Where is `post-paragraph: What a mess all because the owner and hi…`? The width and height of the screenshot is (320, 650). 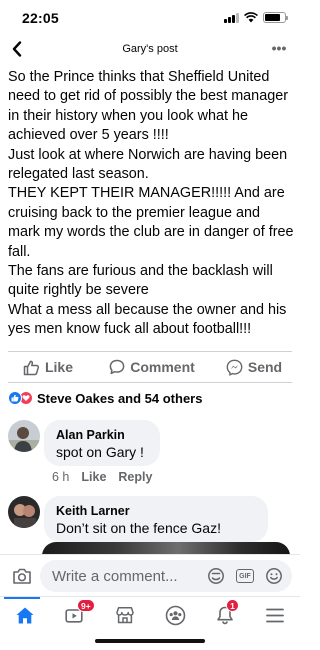 post-paragraph: What a mess all because the owner and hi… is located at coordinates (147, 319).